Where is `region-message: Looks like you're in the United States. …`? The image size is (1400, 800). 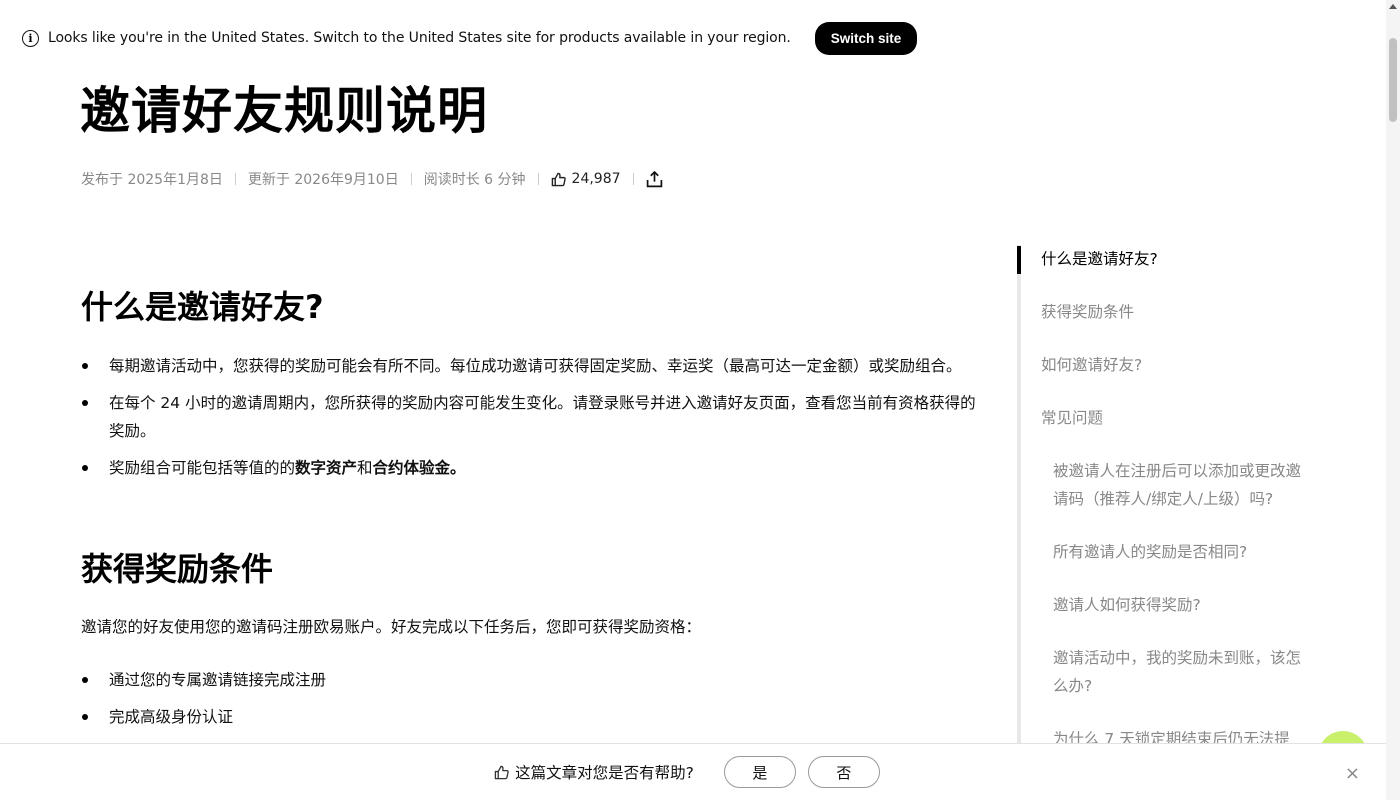
region-message: Looks like you're in the United States. … is located at coordinates (419, 38).